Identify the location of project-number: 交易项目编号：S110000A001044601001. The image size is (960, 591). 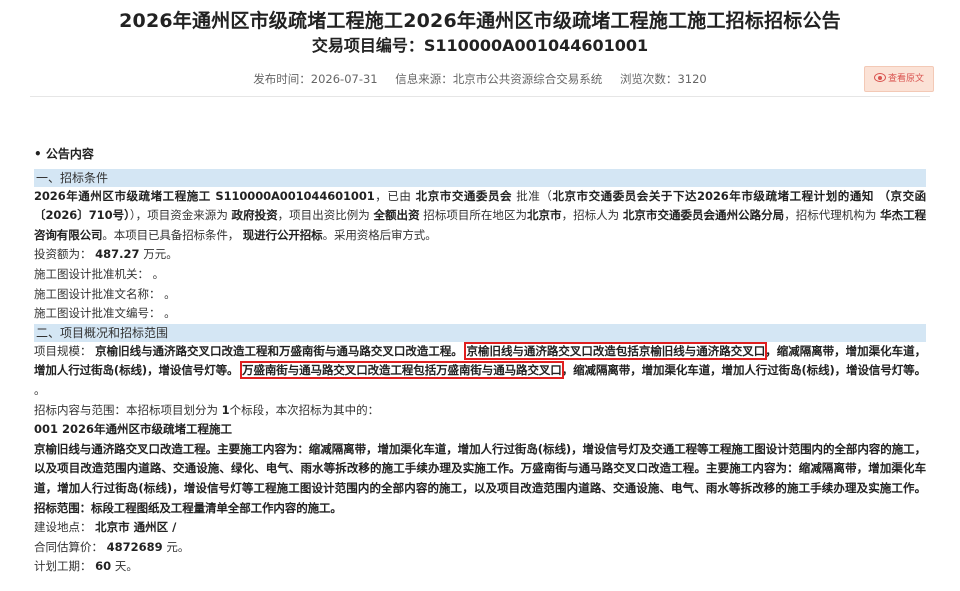
(480, 45).